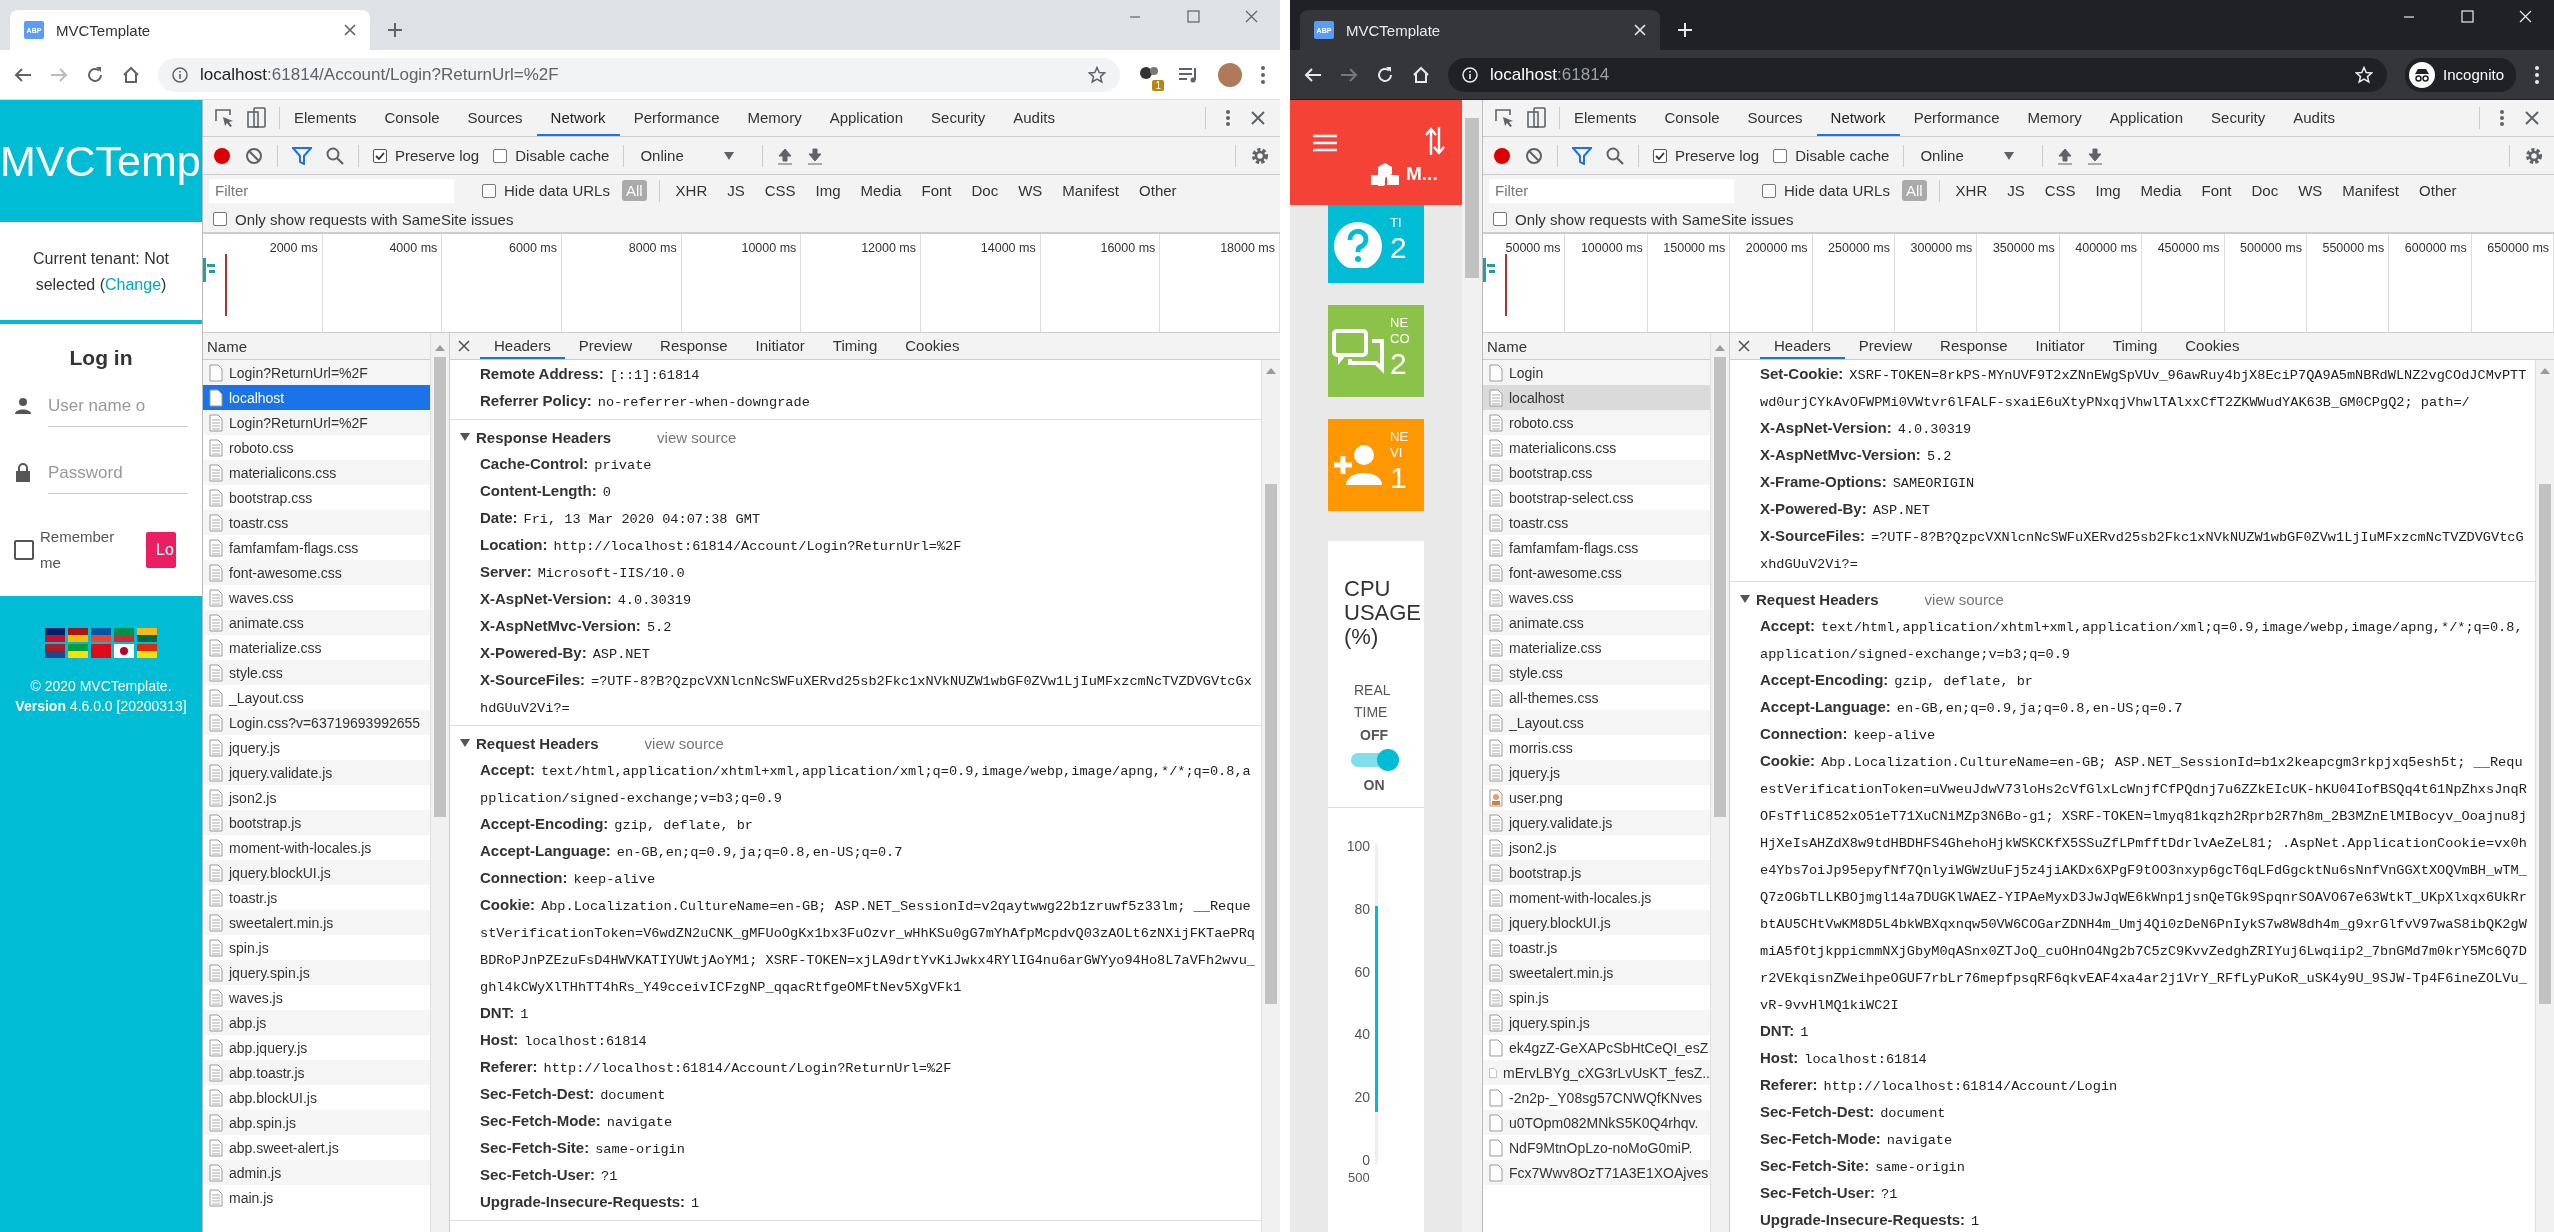 The image size is (2554, 1232). What do you see at coordinates (1596, 647) in the screenshot?
I see `request-row: materialize.css` at bounding box center [1596, 647].